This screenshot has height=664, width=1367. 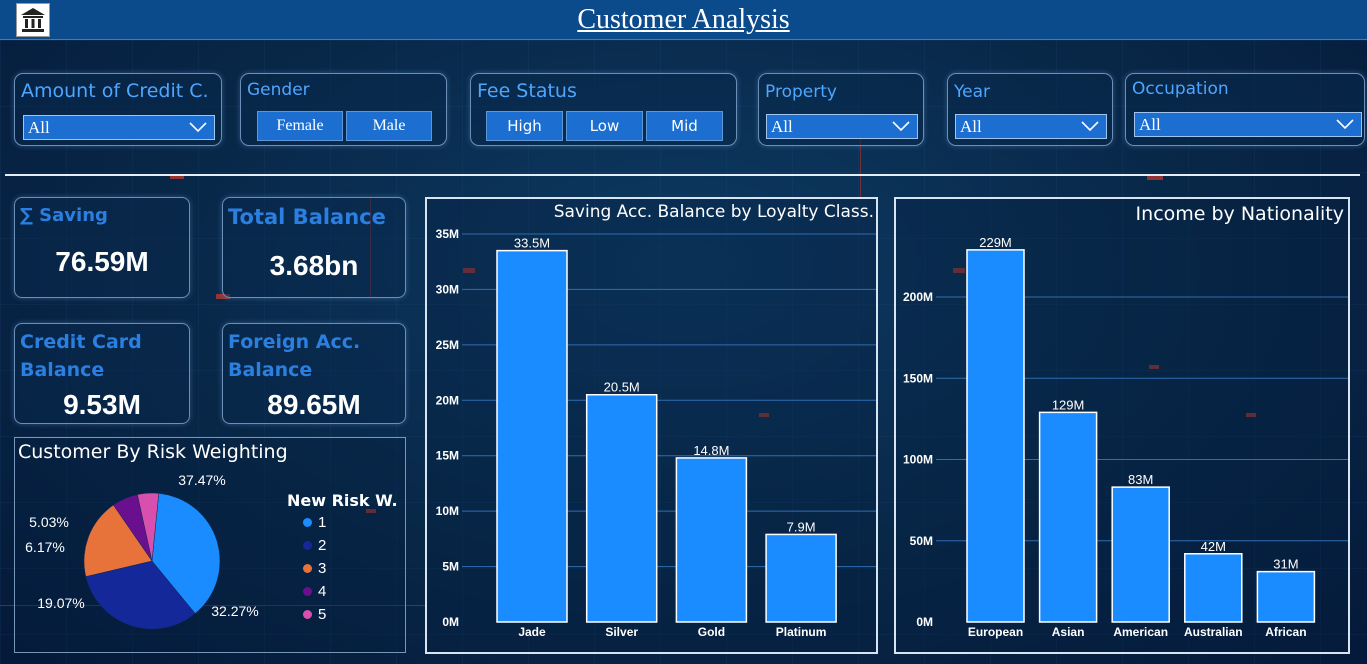 What do you see at coordinates (314, 404) in the screenshot?
I see `card-value: 89.65M` at bounding box center [314, 404].